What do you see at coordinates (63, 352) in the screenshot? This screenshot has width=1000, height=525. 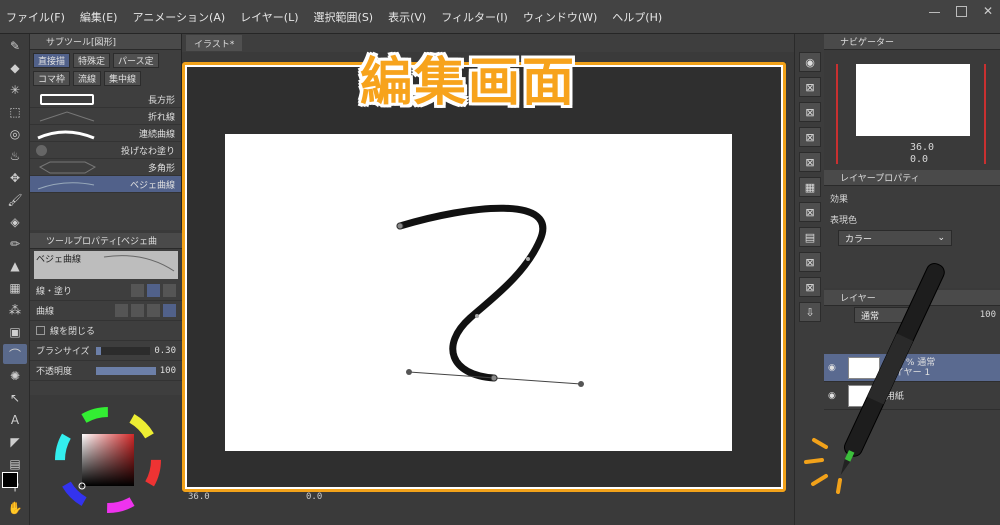 I see `brush-size-label: ブラシサイズ` at bounding box center [63, 352].